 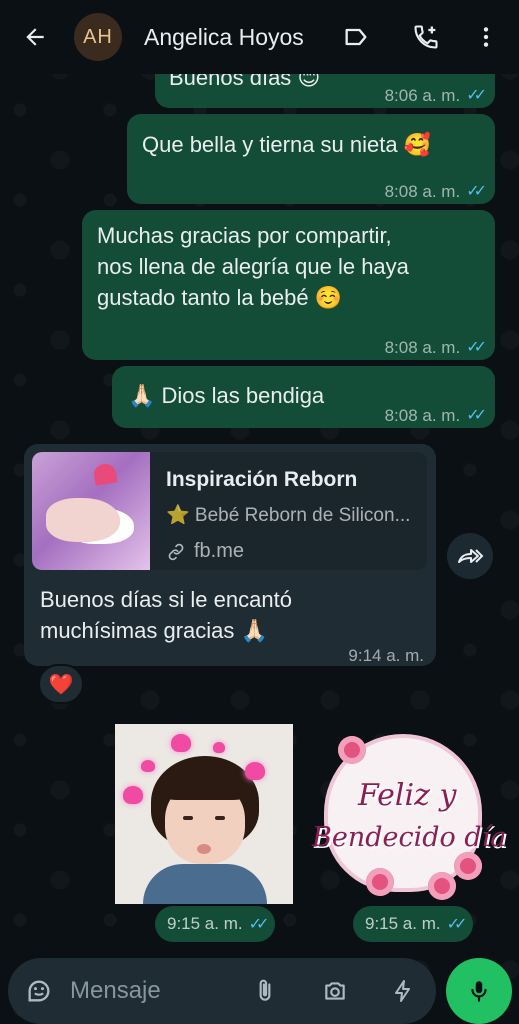 What do you see at coordinates (205, 782) in the screenshot?
I see `kid-bangs` at bounding box center [205, 782].